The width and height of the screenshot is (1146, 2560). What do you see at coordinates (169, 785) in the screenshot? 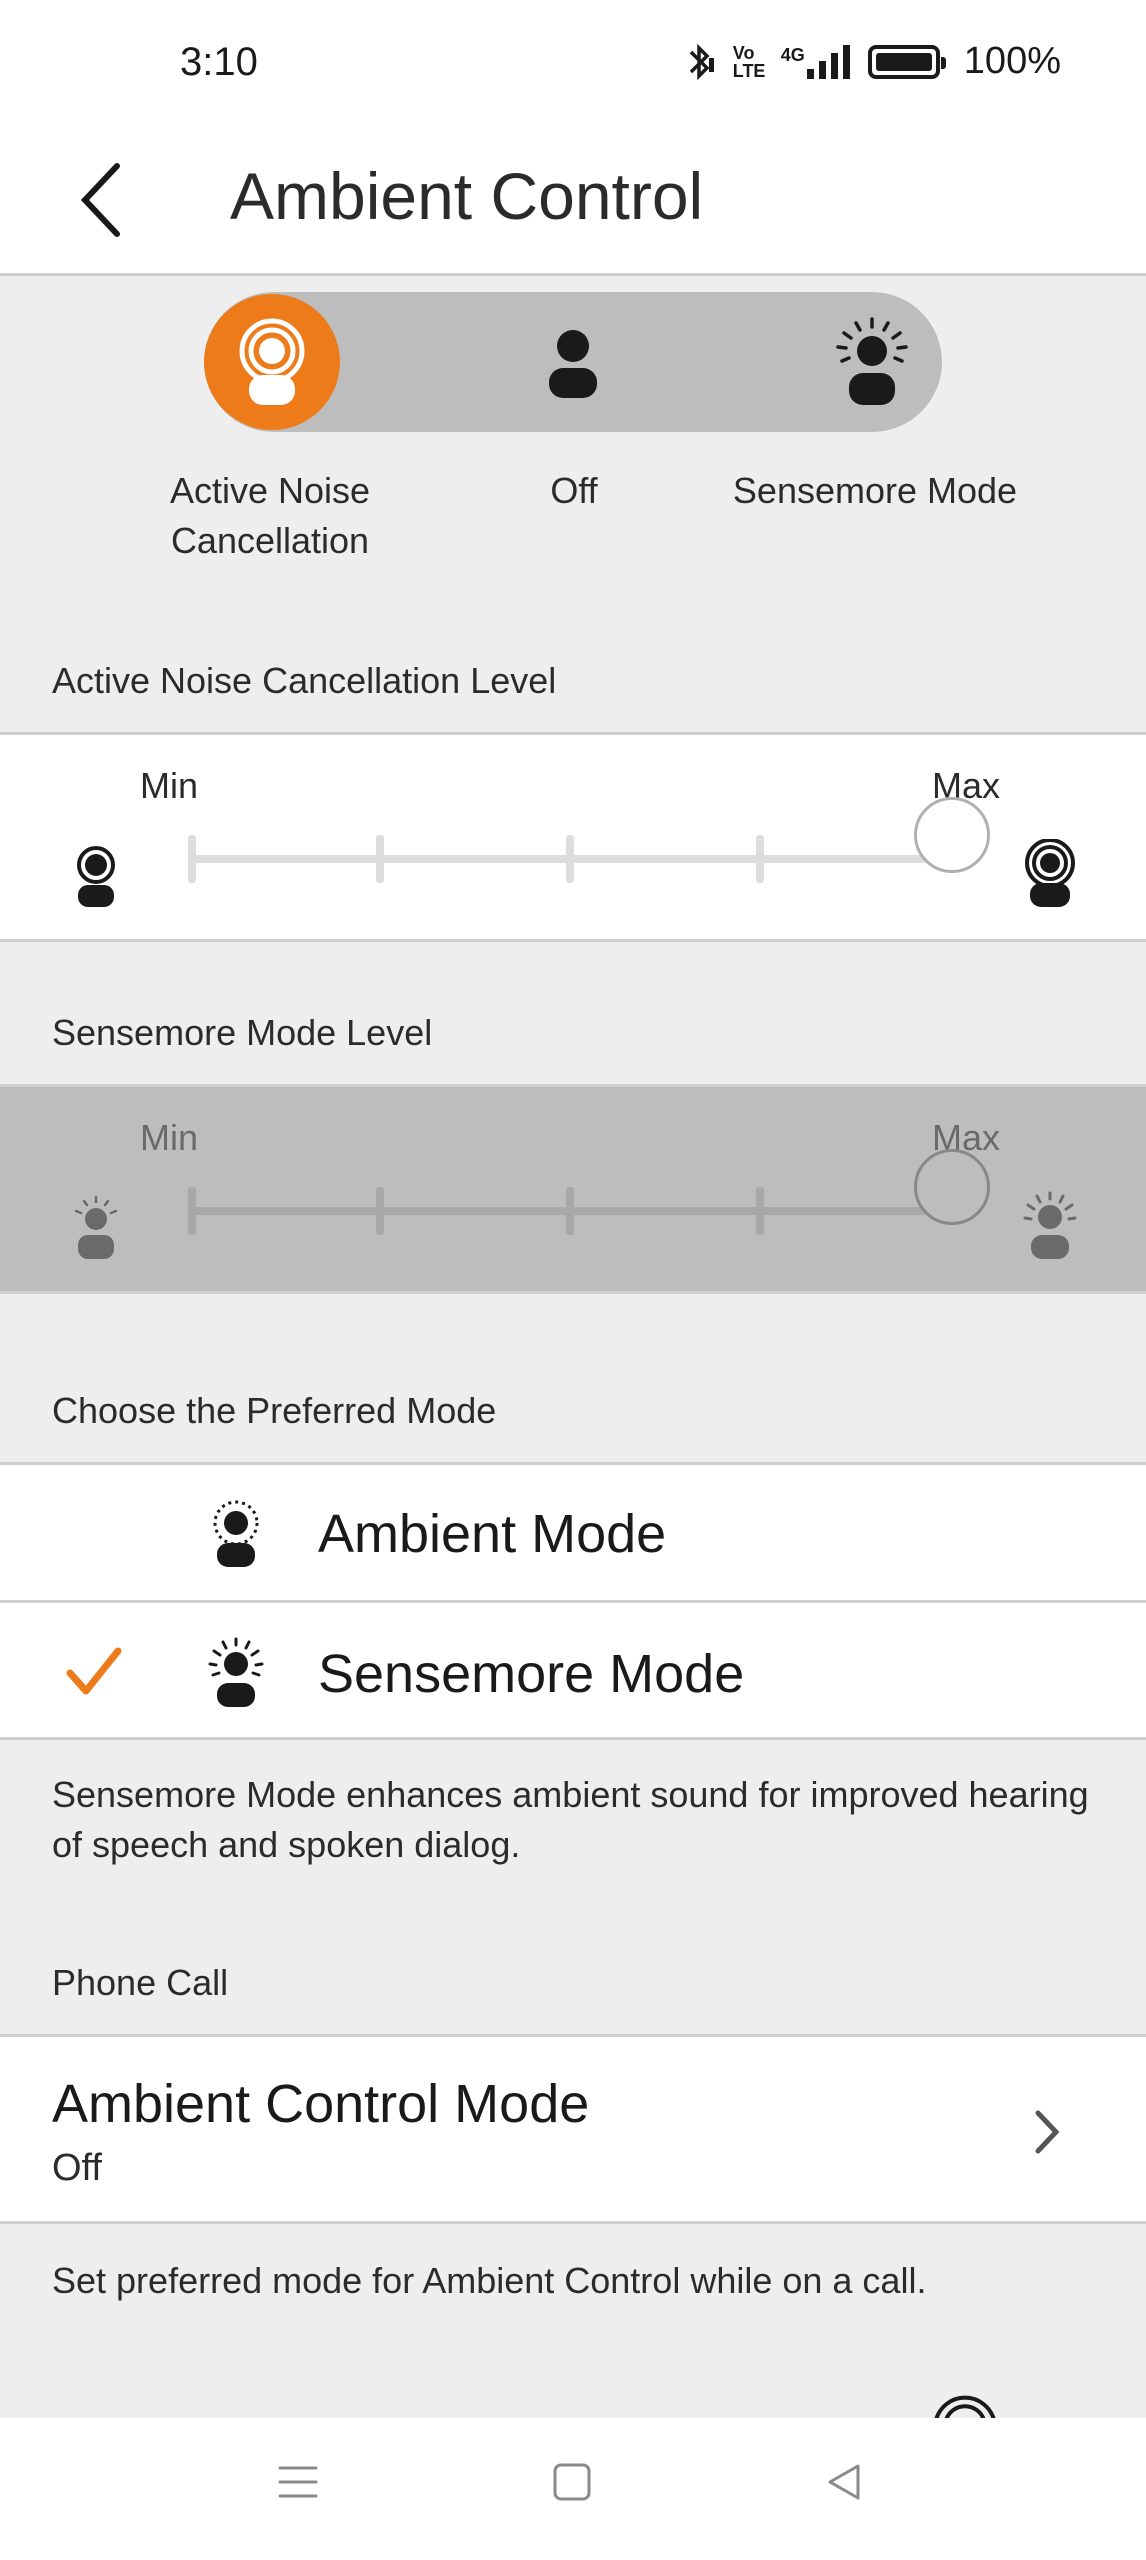
I see `anc-min-label: Min` at bounding box center [169, 785].